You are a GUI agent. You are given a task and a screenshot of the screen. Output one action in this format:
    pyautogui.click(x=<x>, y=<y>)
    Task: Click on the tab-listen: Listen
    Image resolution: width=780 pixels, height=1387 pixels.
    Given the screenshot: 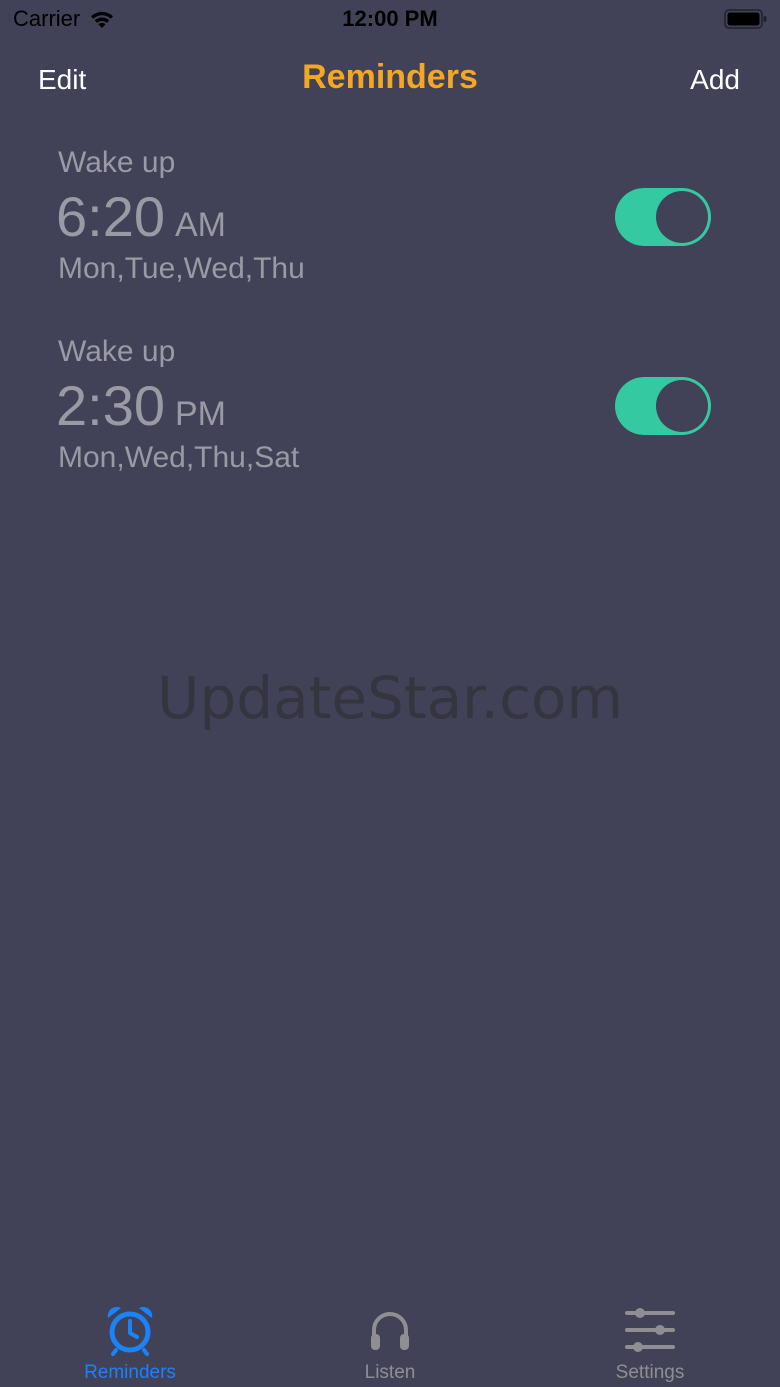 What is the action you would take?
    pyautogui.click(x=390, y=1338)
    